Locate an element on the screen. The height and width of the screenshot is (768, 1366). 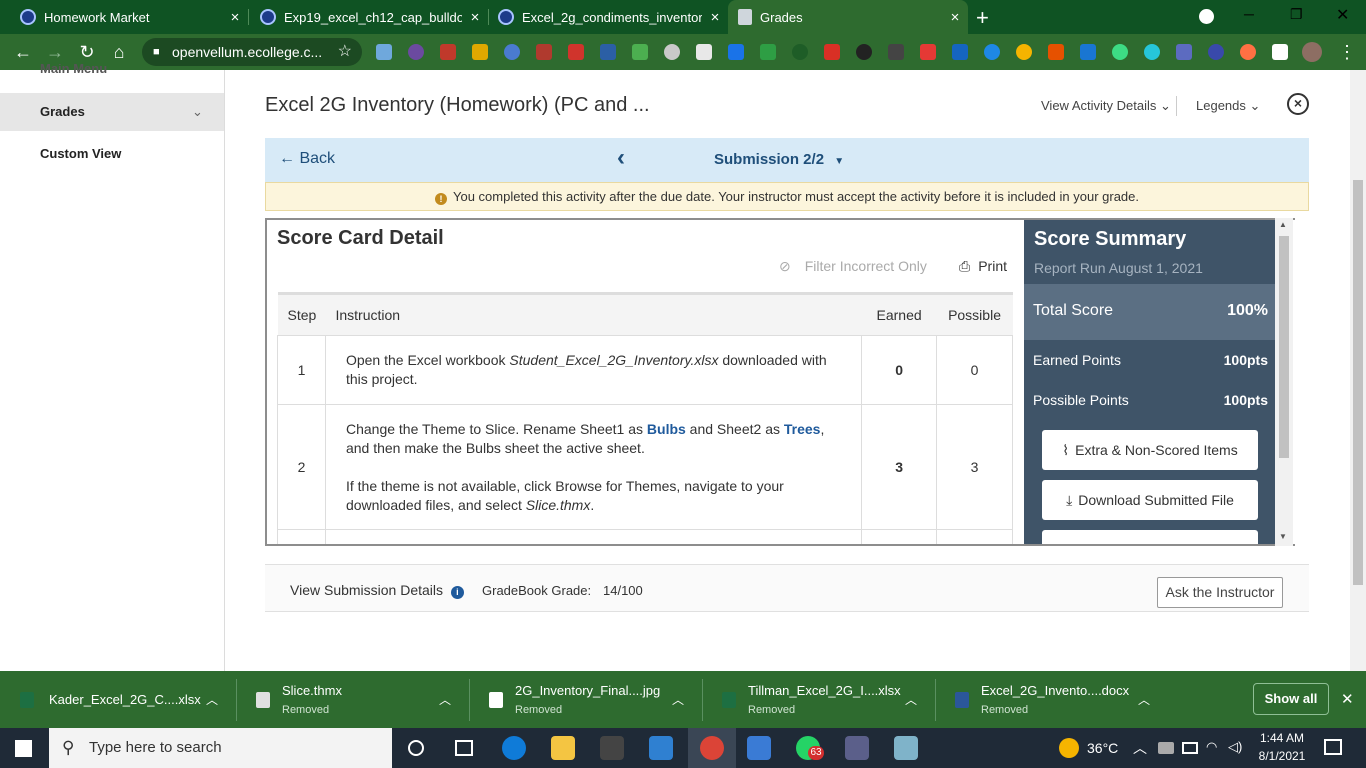
taskbar-active-app is located at coordinates (712, 748).